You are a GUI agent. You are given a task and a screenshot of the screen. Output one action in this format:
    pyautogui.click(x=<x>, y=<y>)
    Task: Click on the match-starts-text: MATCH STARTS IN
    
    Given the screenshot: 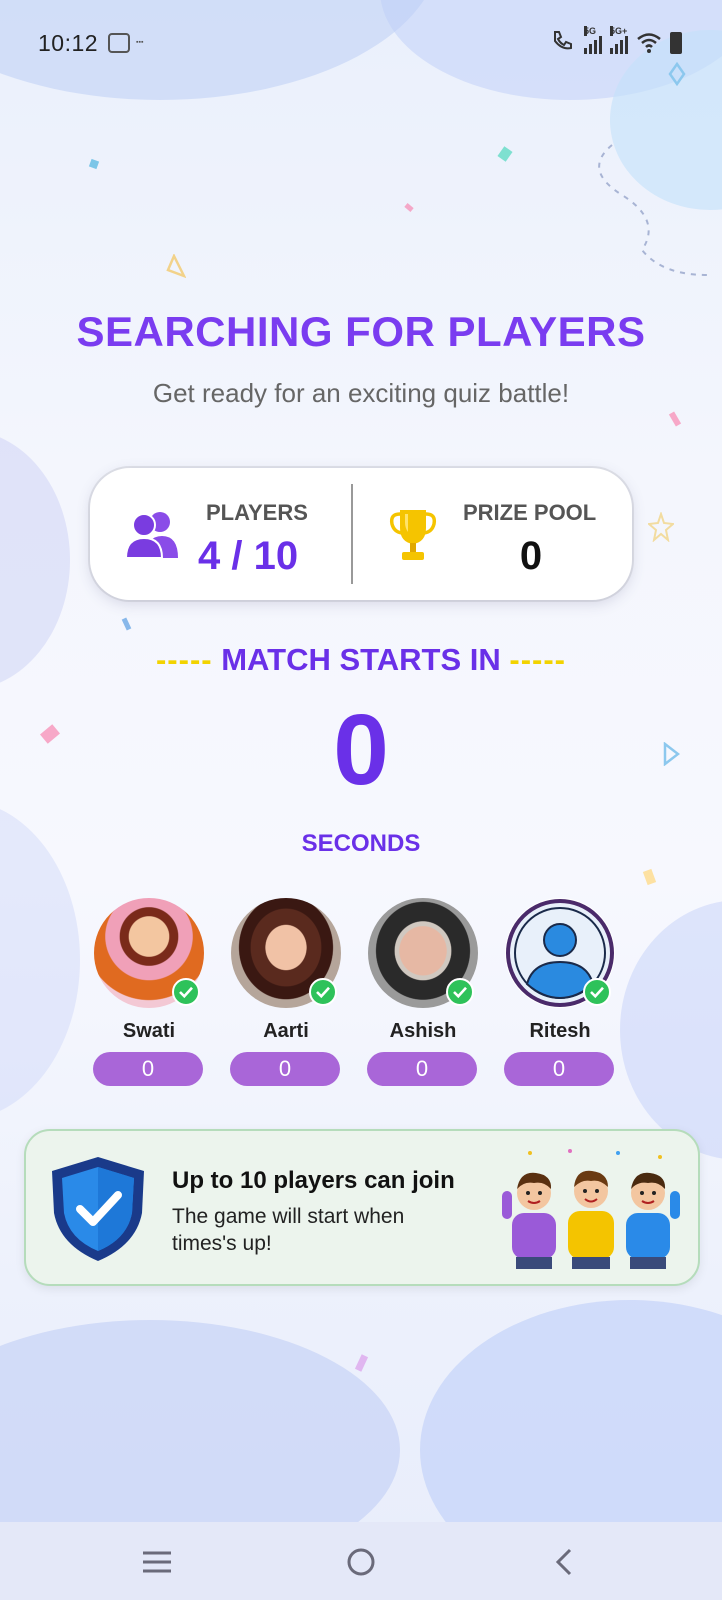 What is the action you would take?
    pyautogui.click(x=361, y=659)
    